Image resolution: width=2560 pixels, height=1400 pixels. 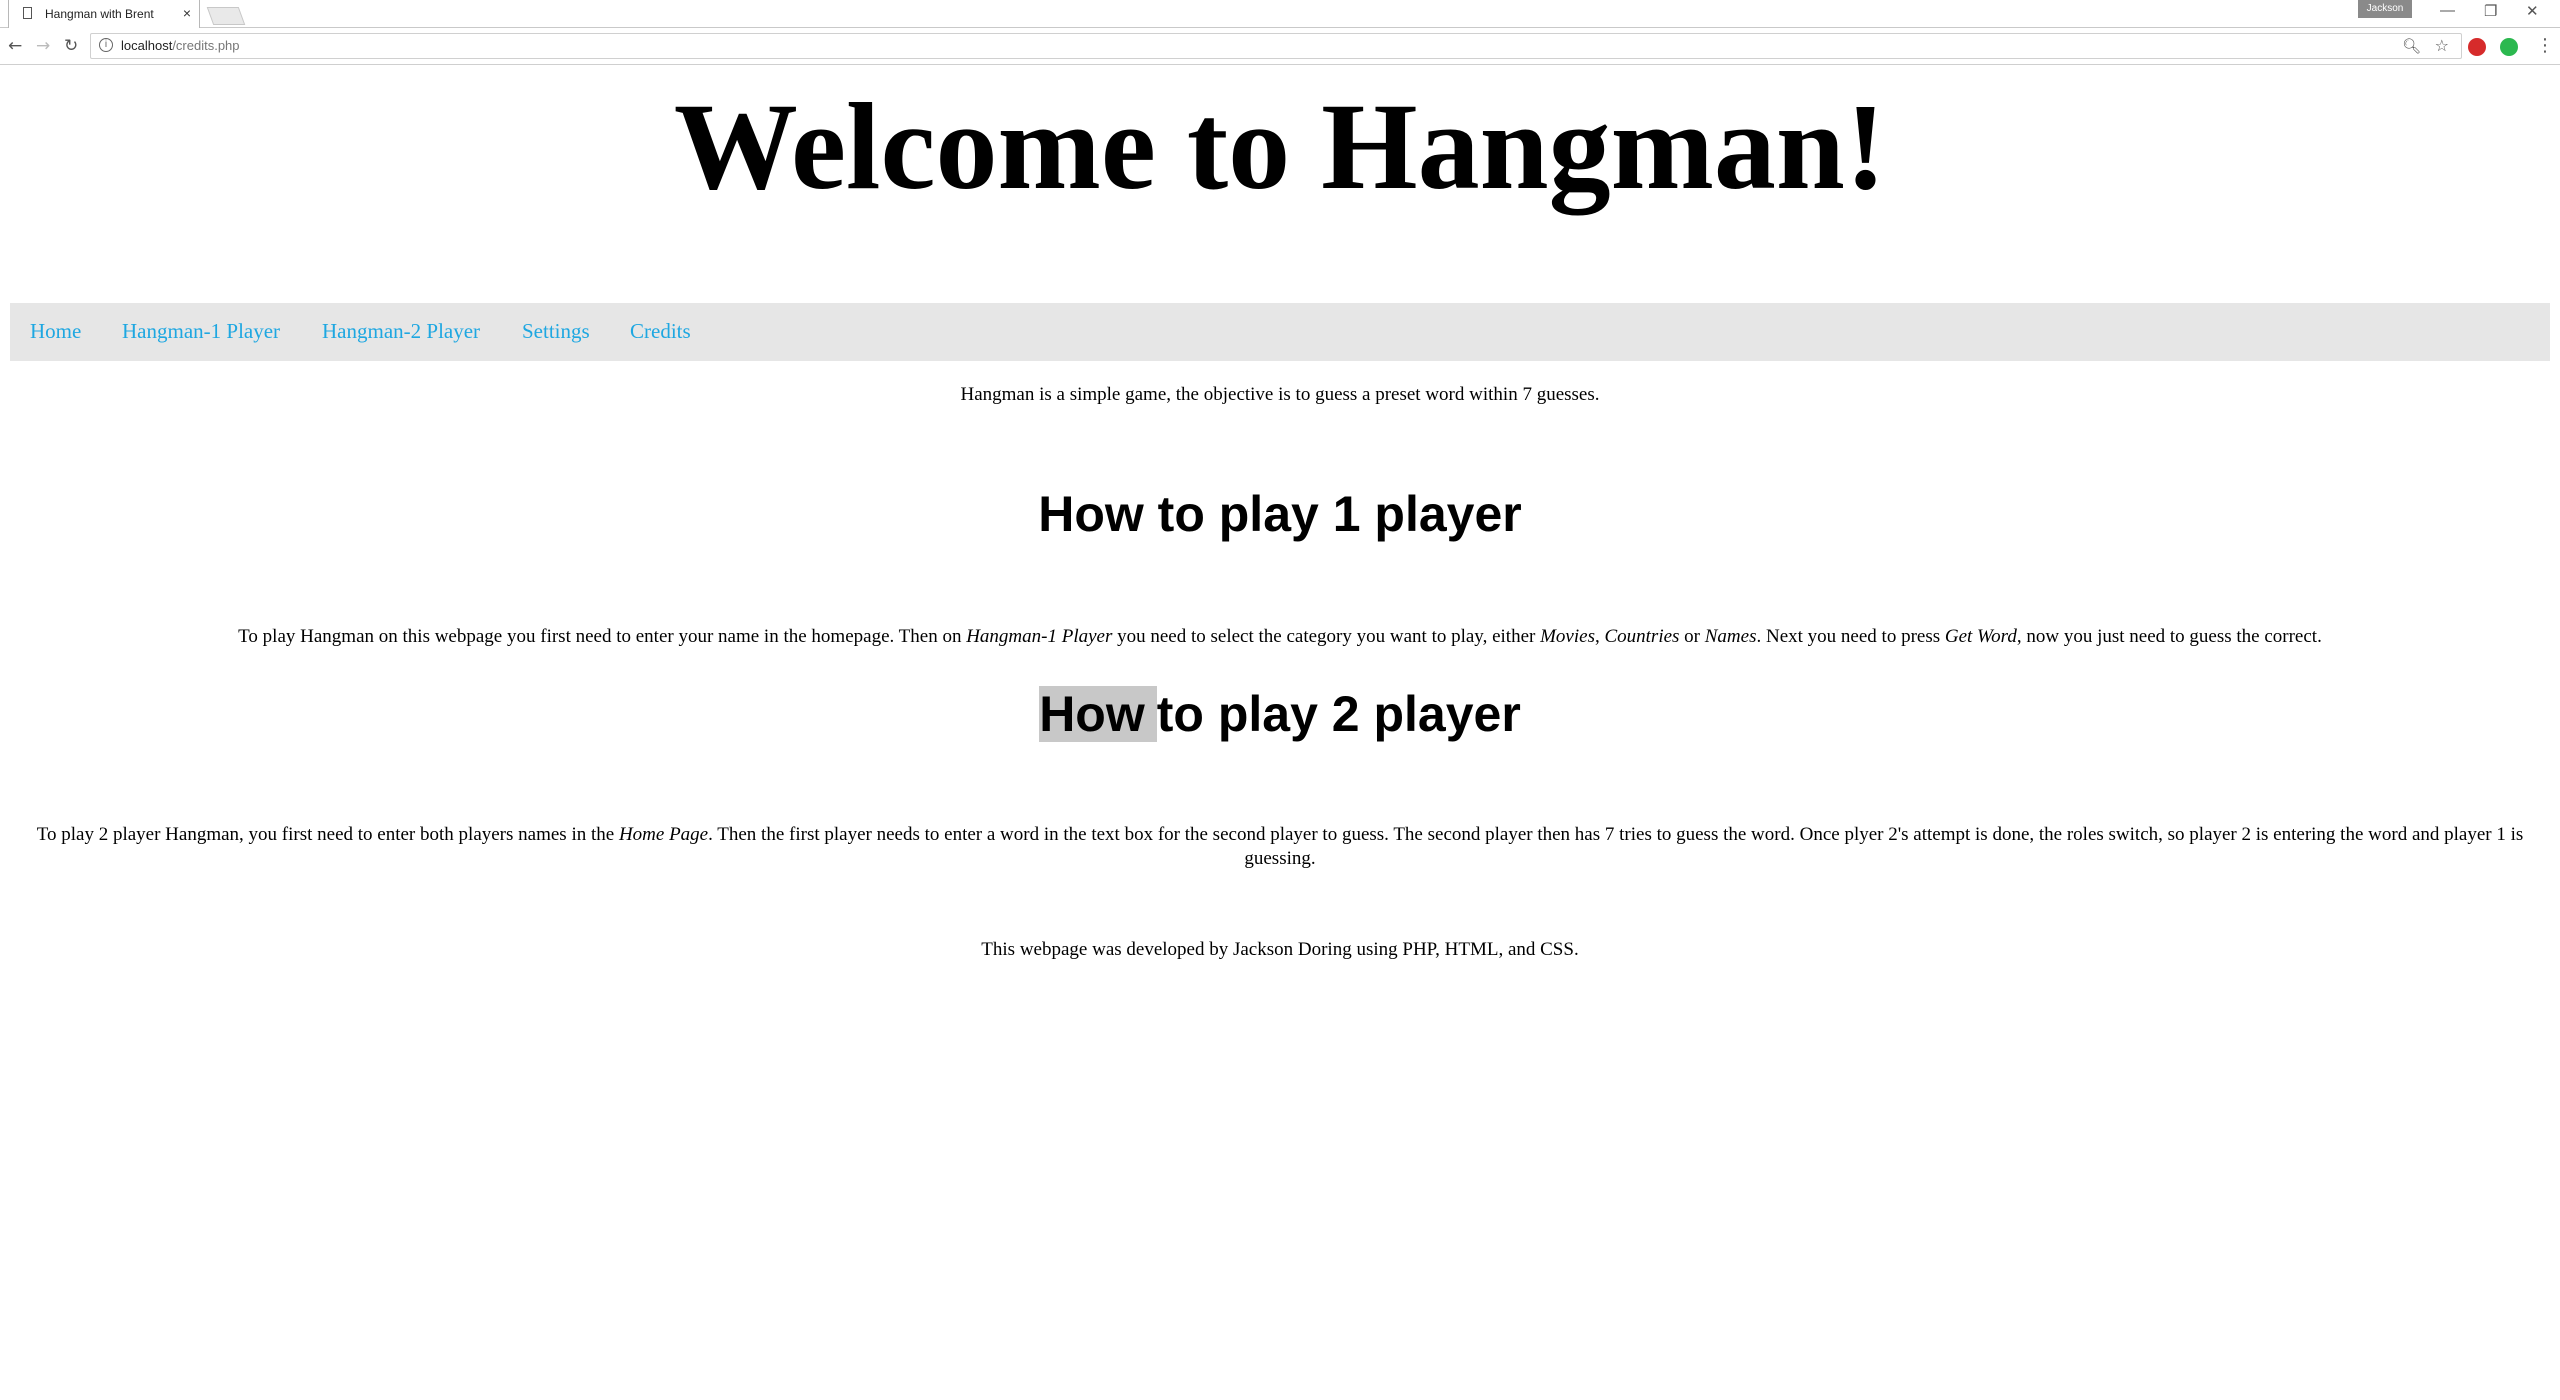 I want to click on nav-home: Home, so click(x=55, y=331).